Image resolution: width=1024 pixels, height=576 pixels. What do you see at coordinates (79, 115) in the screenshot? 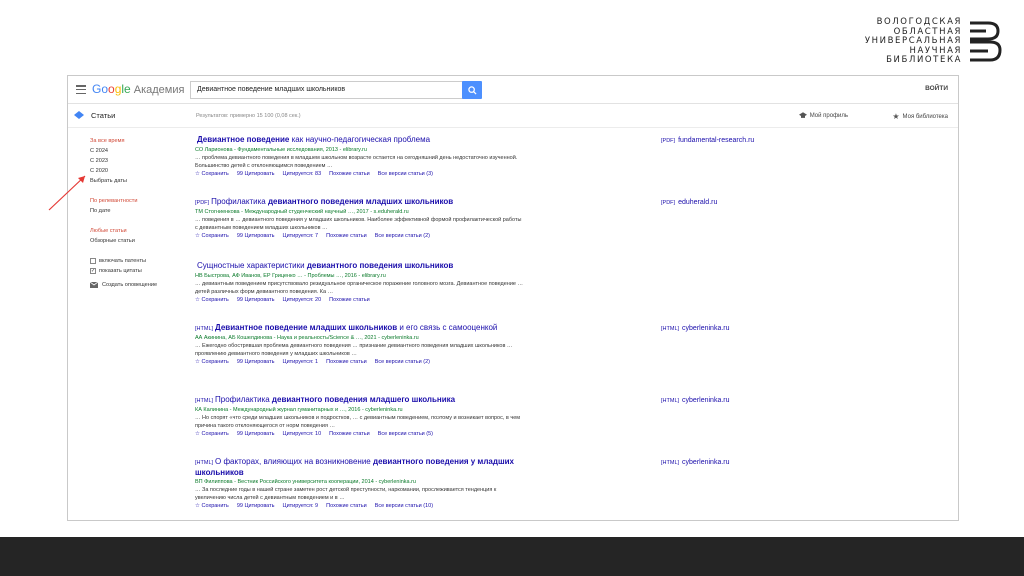
I see `articles-icon` at bounding box center [79, 115].